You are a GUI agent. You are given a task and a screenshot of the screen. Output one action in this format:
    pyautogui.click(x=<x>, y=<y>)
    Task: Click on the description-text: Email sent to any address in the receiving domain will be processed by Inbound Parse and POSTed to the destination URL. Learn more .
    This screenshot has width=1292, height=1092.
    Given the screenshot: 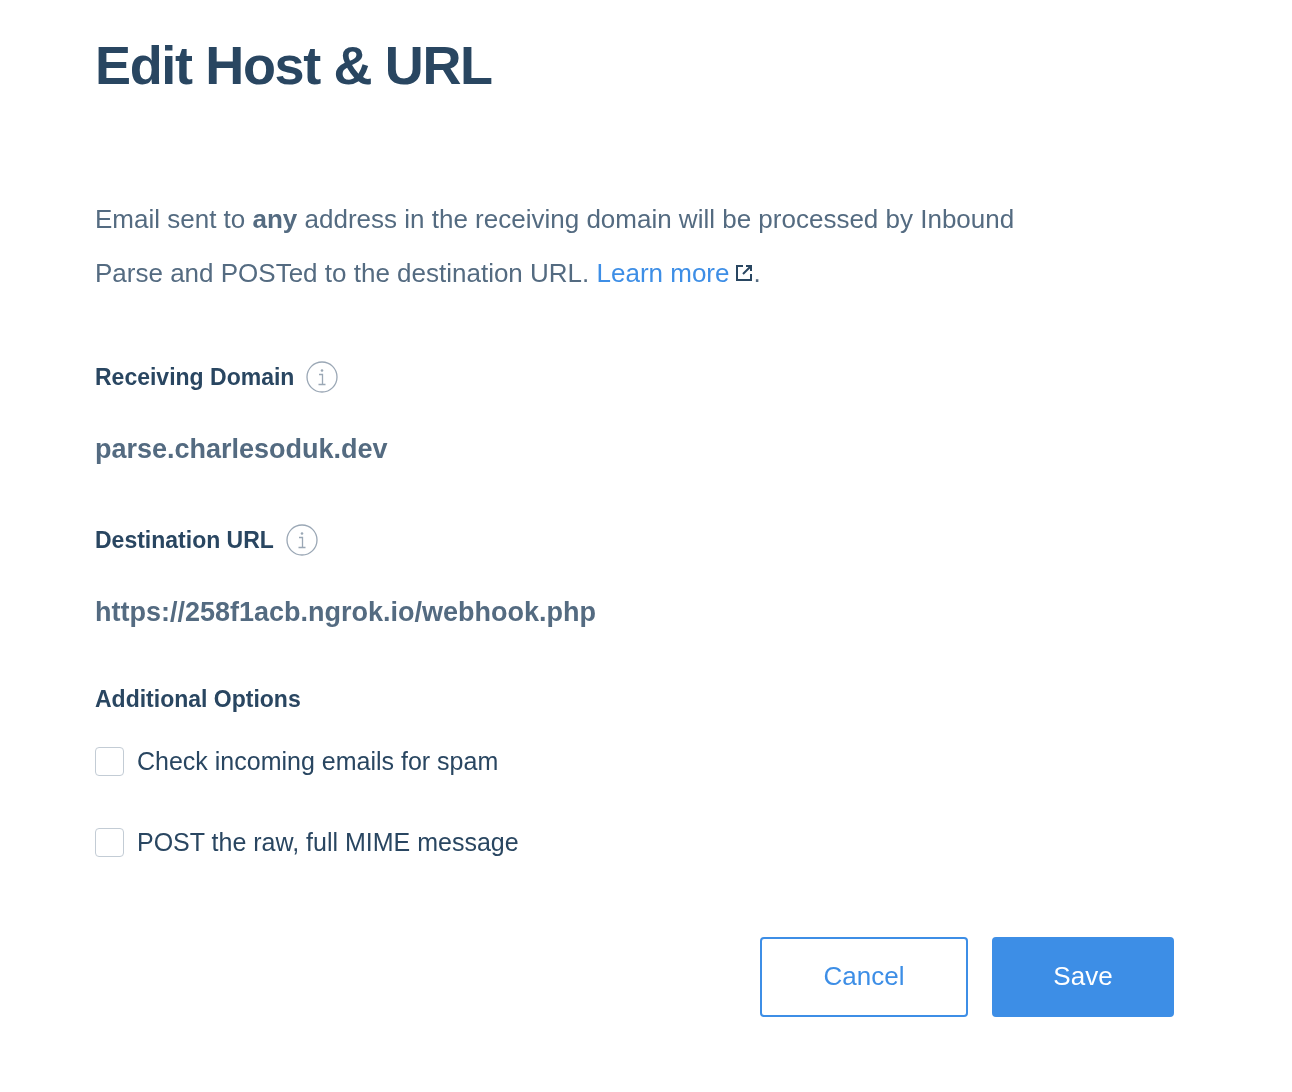 What is the action you would take?
    pyautogui.click(x=582, y=246)
    